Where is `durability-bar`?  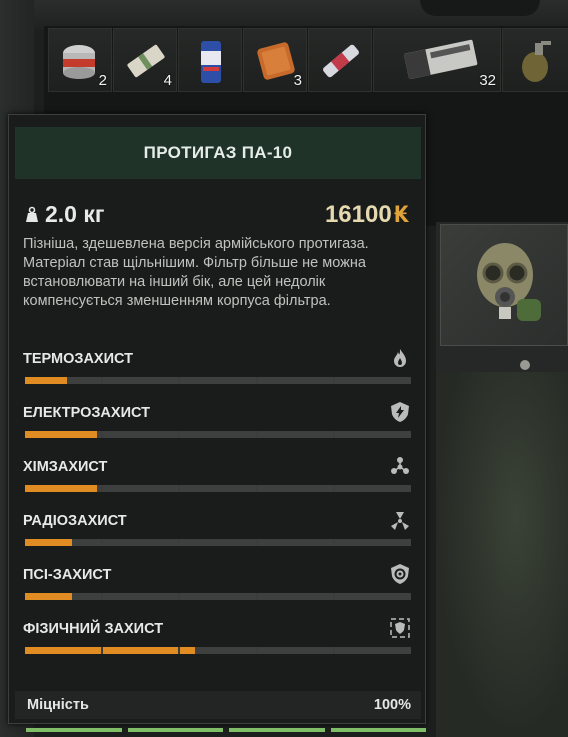 durability-bar is located at coordinates (226, 730).